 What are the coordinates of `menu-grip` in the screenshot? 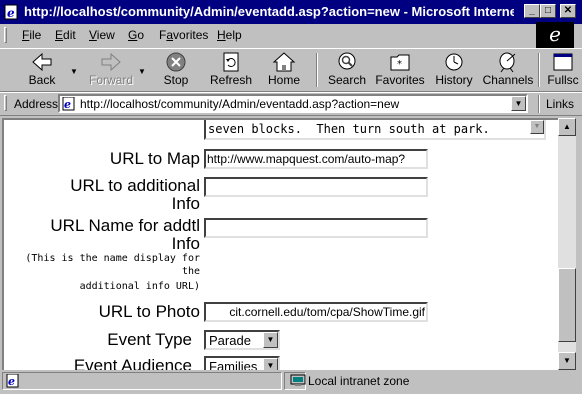 It's located at (5, 35).